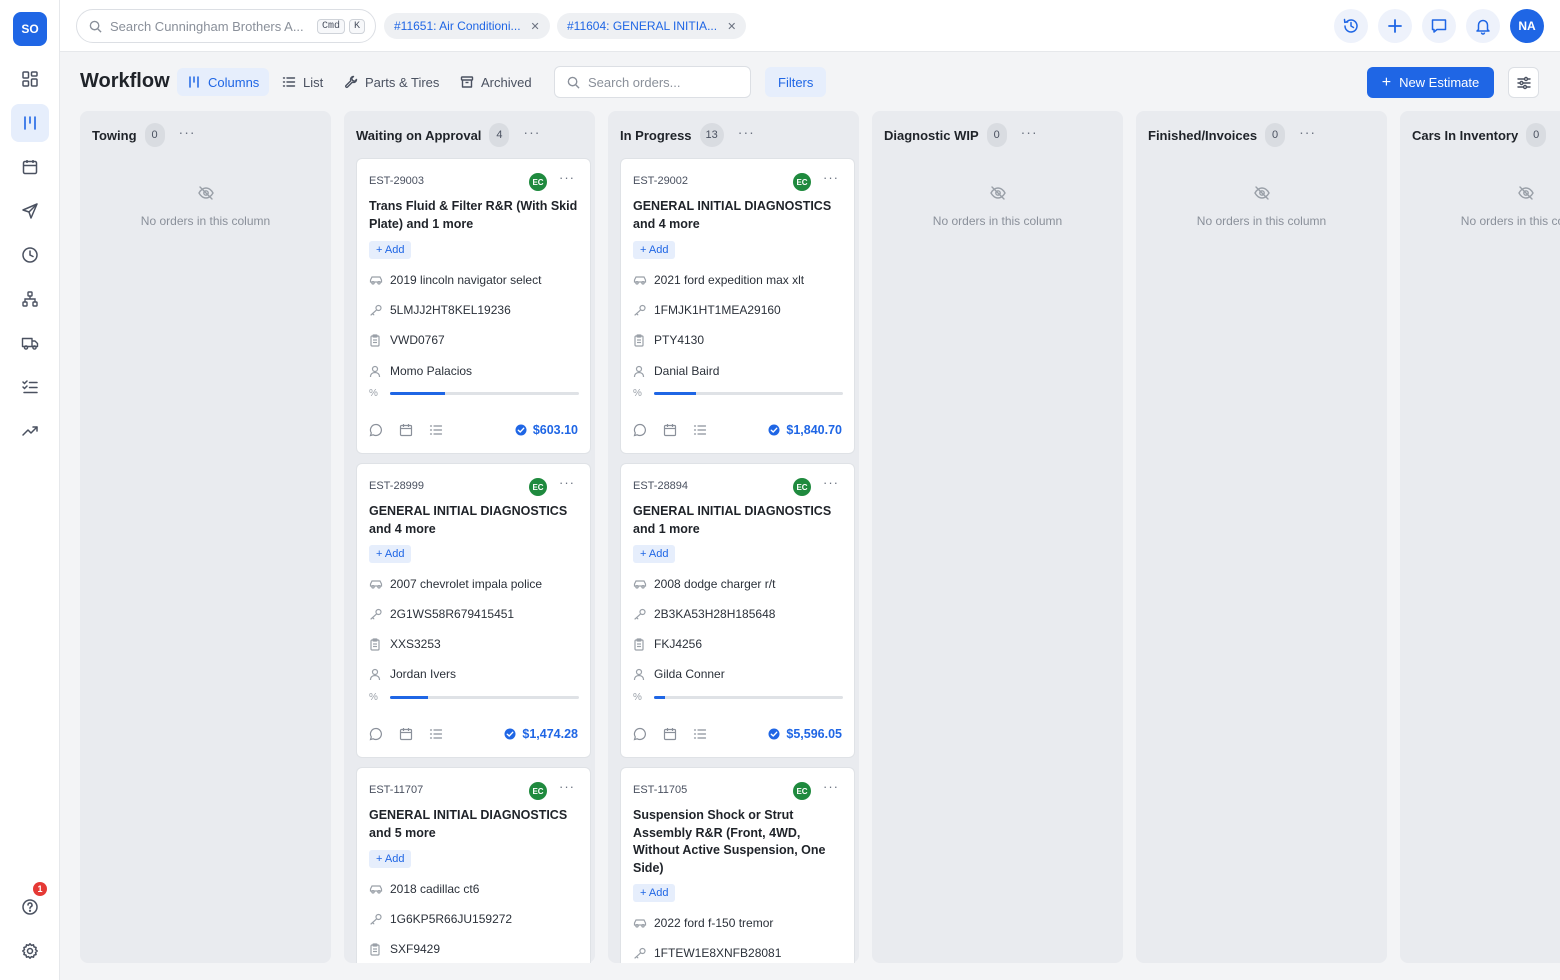  Describe the element at coordinates (313, 82) in the screenshot. I see `tab-label: List` at that location.